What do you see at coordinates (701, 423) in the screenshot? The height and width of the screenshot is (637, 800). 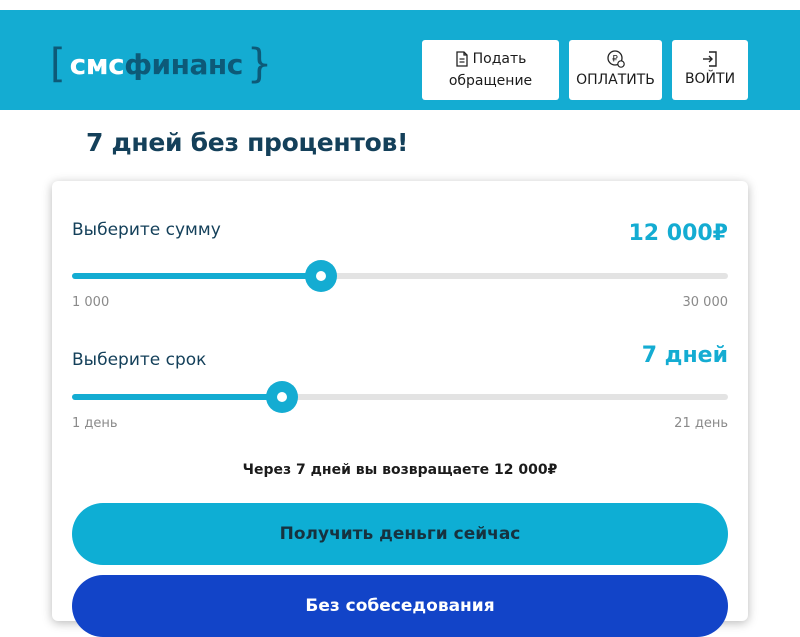 I see `term-max: 21 день` at bounding box center [701, 423].